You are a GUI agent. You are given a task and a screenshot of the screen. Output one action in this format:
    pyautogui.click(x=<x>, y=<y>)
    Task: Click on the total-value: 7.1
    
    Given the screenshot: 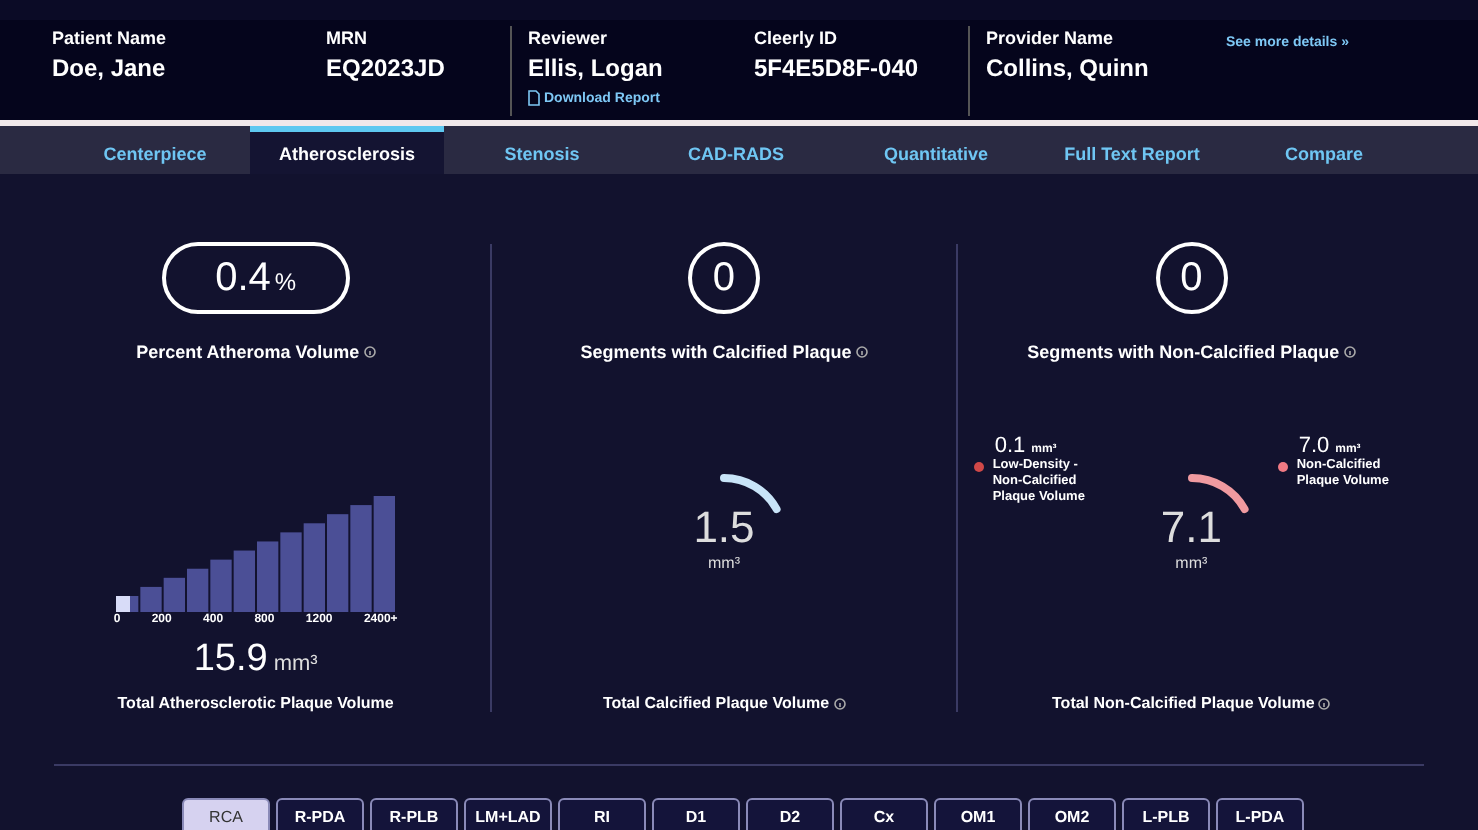 What is the action you would take?
    pyautogui.click(x=1191, y=528)
    